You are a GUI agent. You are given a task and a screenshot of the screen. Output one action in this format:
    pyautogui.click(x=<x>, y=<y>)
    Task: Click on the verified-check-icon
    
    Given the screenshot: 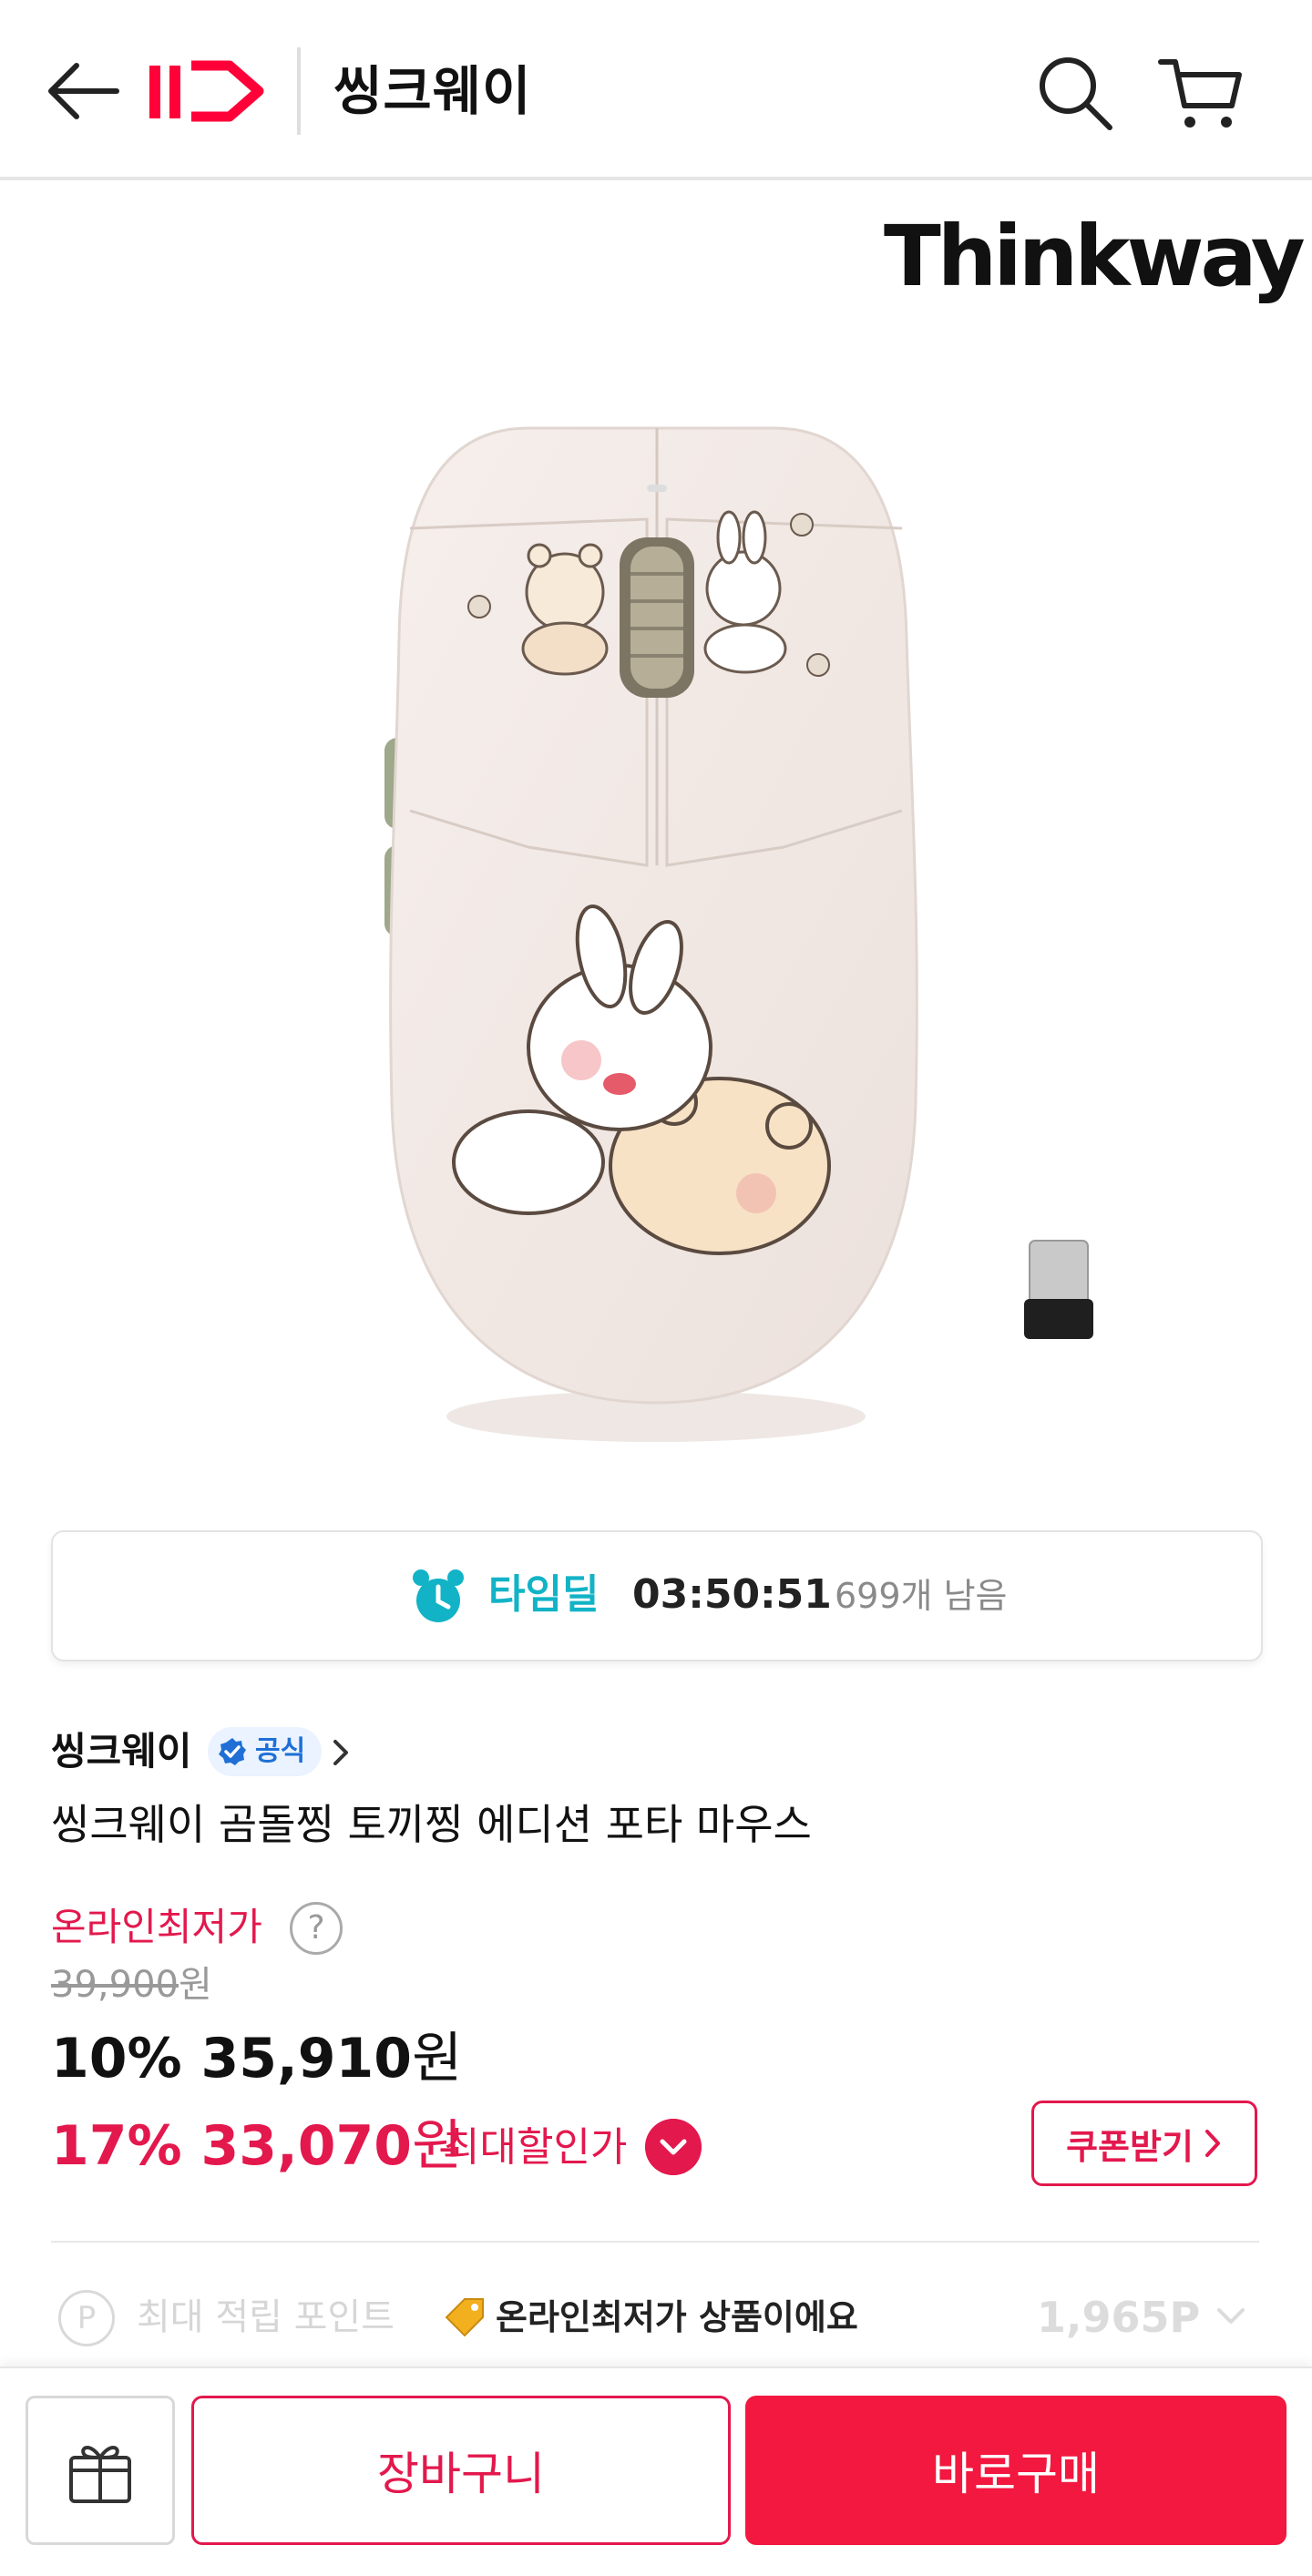 What is the action you would take?
    pyautogui.click(x=233, y=1751)
    